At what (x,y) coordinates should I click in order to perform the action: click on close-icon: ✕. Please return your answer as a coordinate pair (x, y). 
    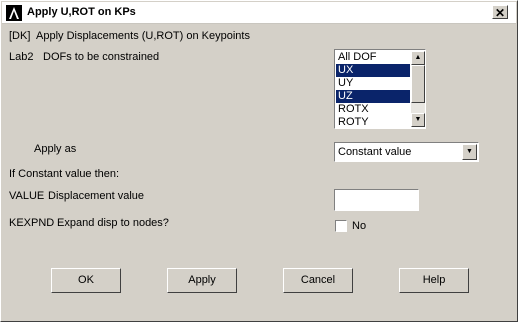
    Looking at the image, I should click on (500, 13).